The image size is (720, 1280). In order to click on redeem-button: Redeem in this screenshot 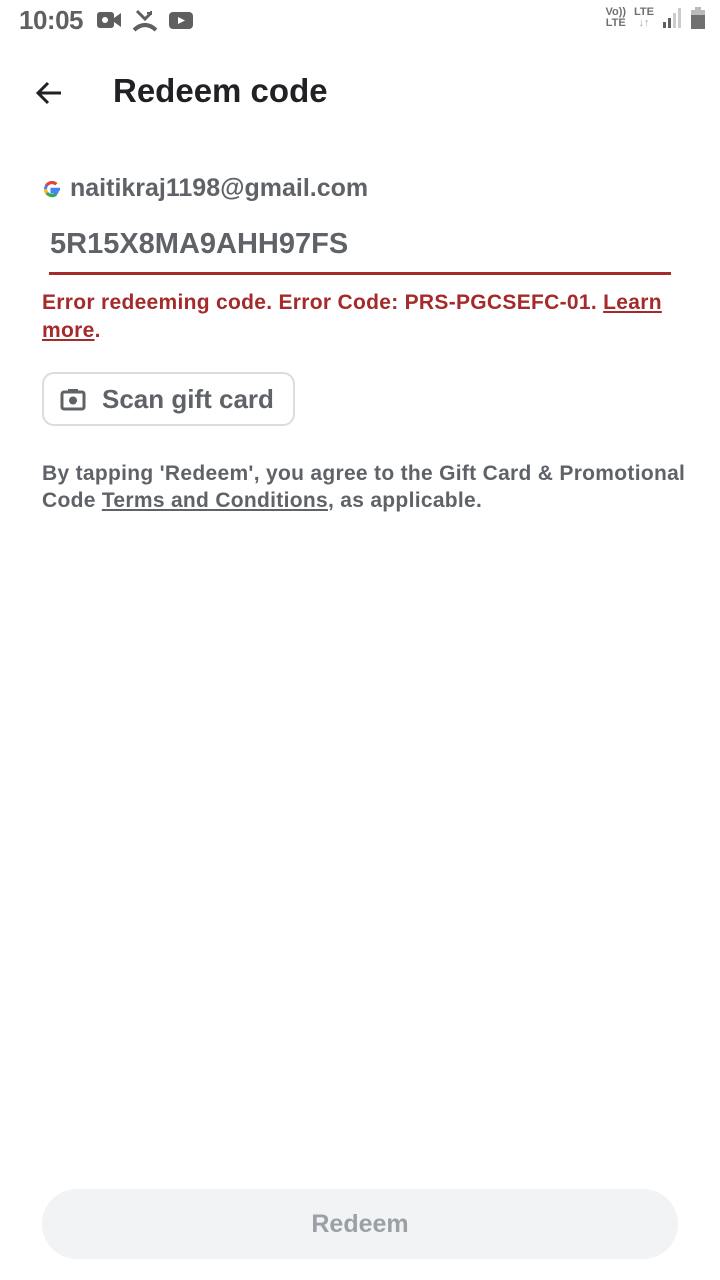, I will do `click(360, 1224)`.